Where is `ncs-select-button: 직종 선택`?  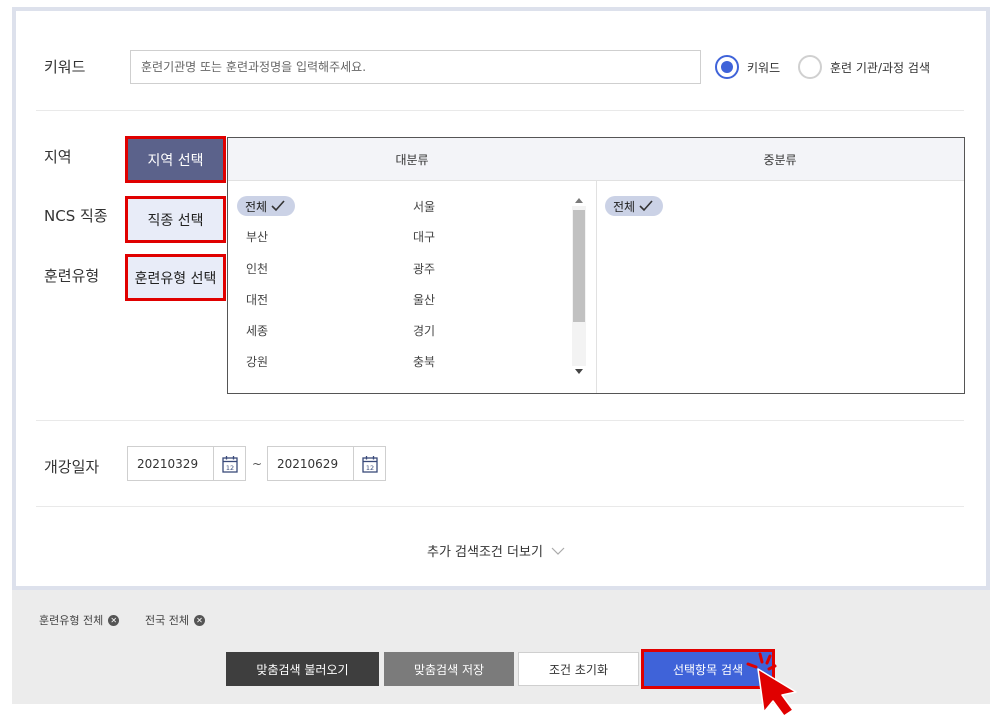 ncs-select-button: 직종 선택 is located at coordinates (175, 219).